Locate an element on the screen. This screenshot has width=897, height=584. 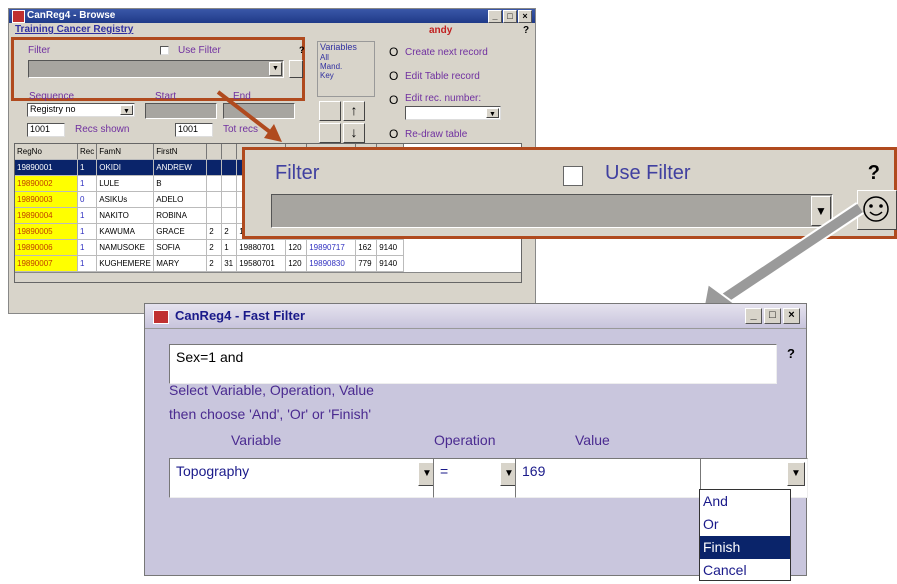
variable-label: Variable is located at coordinates (256, 440).